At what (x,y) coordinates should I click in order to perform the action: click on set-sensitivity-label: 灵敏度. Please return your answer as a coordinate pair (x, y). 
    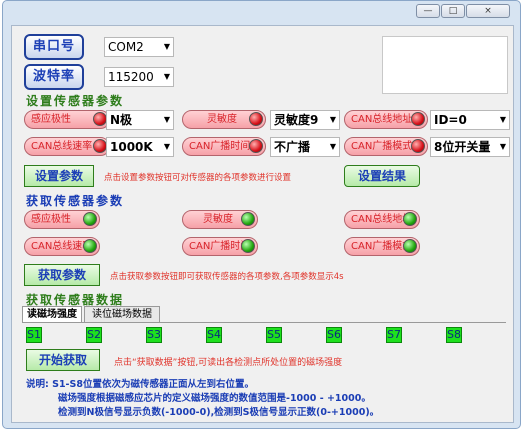
    Looking at the image, I should click on (222, 119).